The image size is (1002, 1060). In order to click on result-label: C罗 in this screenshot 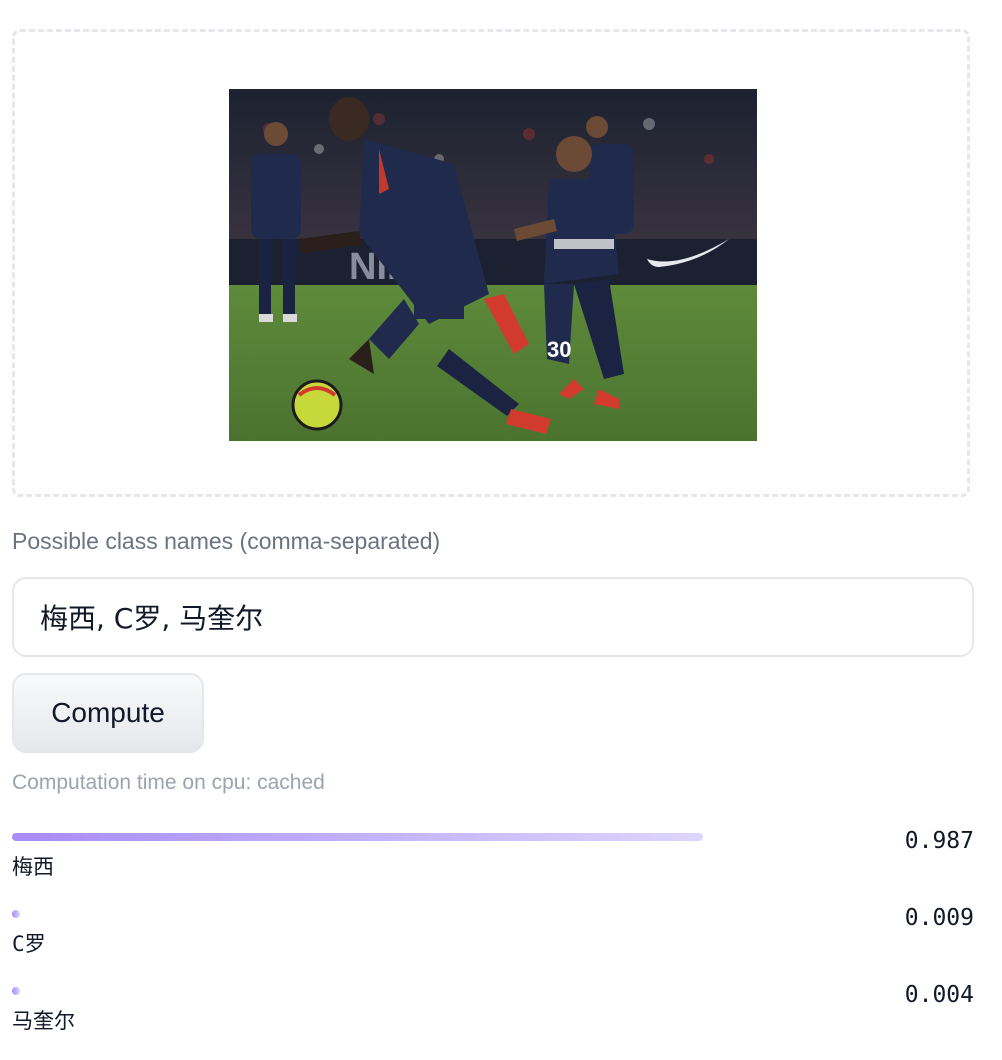, I will do `click(29, 944)`.